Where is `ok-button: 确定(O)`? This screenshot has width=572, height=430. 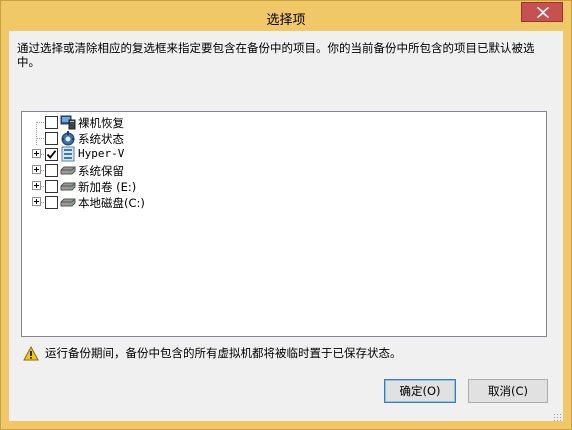
ok-button: 确定(O) is located at coordinates (420, 391).